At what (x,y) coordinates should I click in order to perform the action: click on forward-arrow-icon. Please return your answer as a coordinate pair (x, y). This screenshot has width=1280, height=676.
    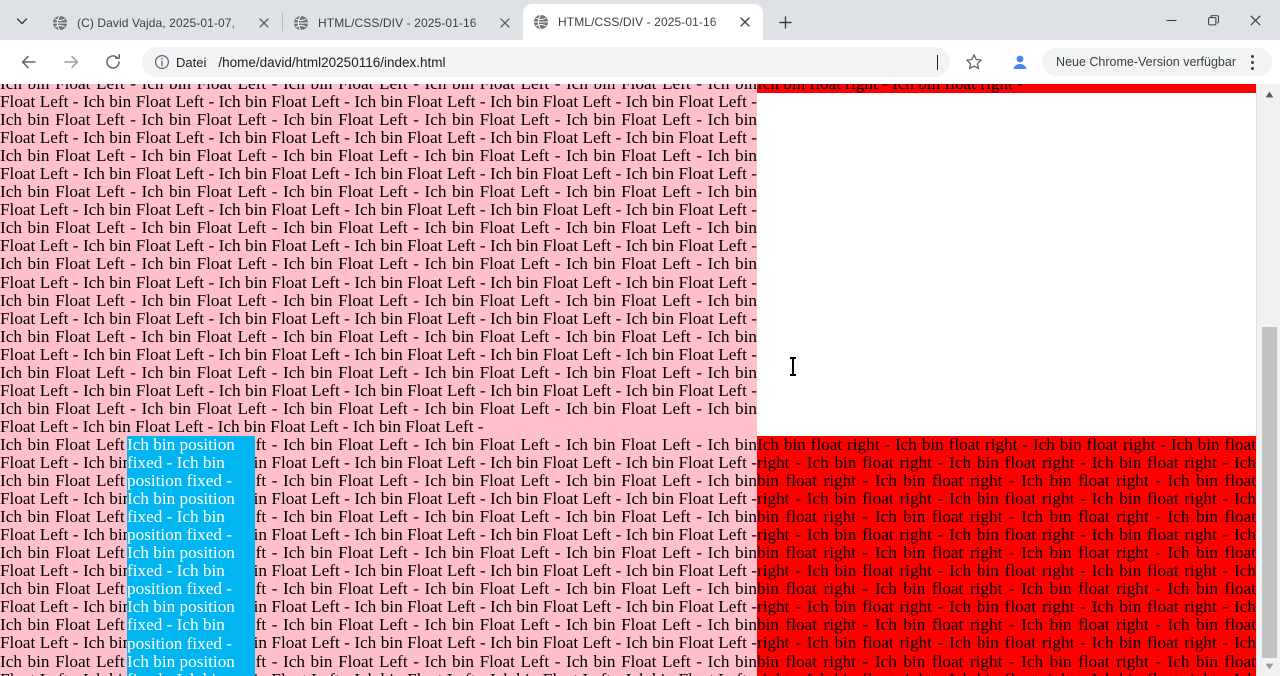
    Looking at the image, I should click on (71, 62).